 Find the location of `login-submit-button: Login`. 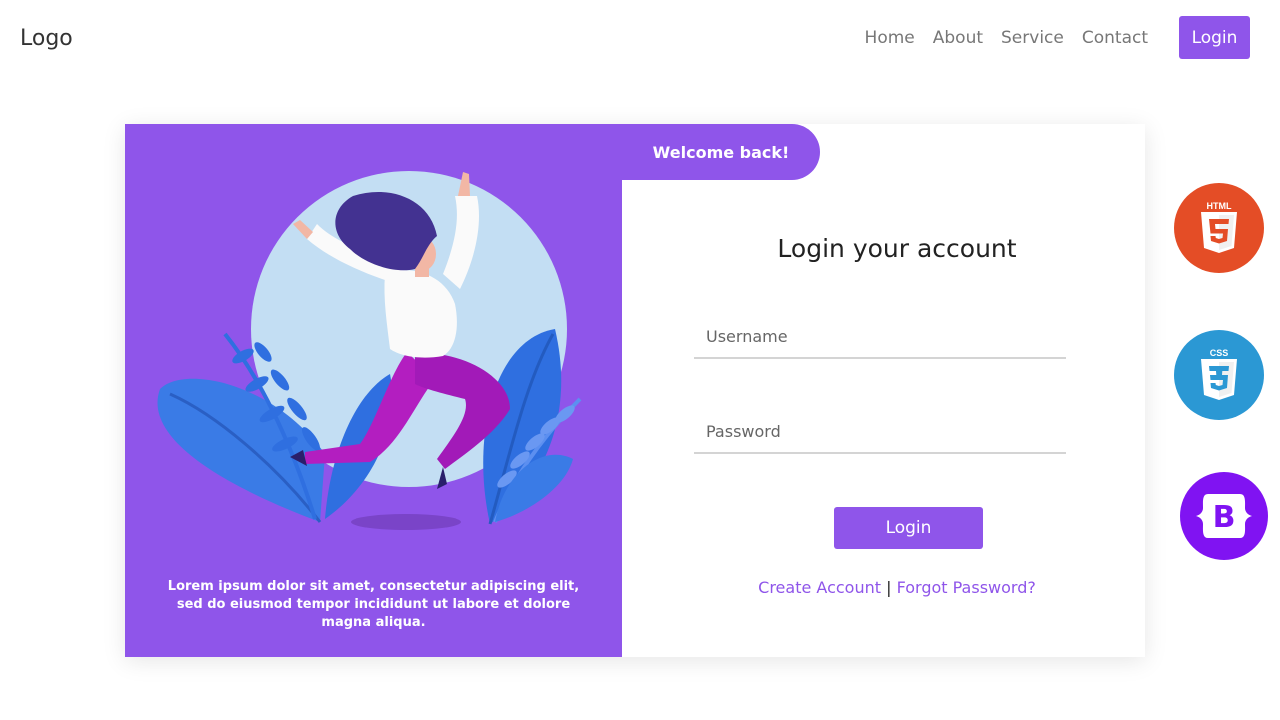

login-submit-button: Login is located at coordinates (908, 528).